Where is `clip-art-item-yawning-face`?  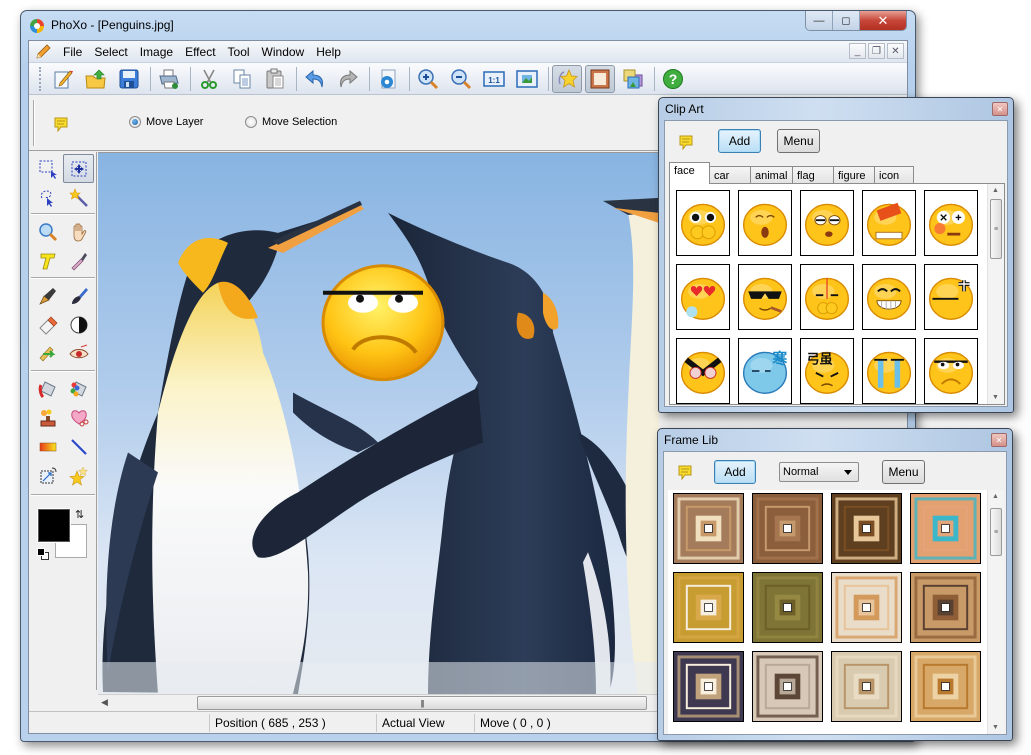 clip-art-item-yawning-face is located at coordinates (765, 223).